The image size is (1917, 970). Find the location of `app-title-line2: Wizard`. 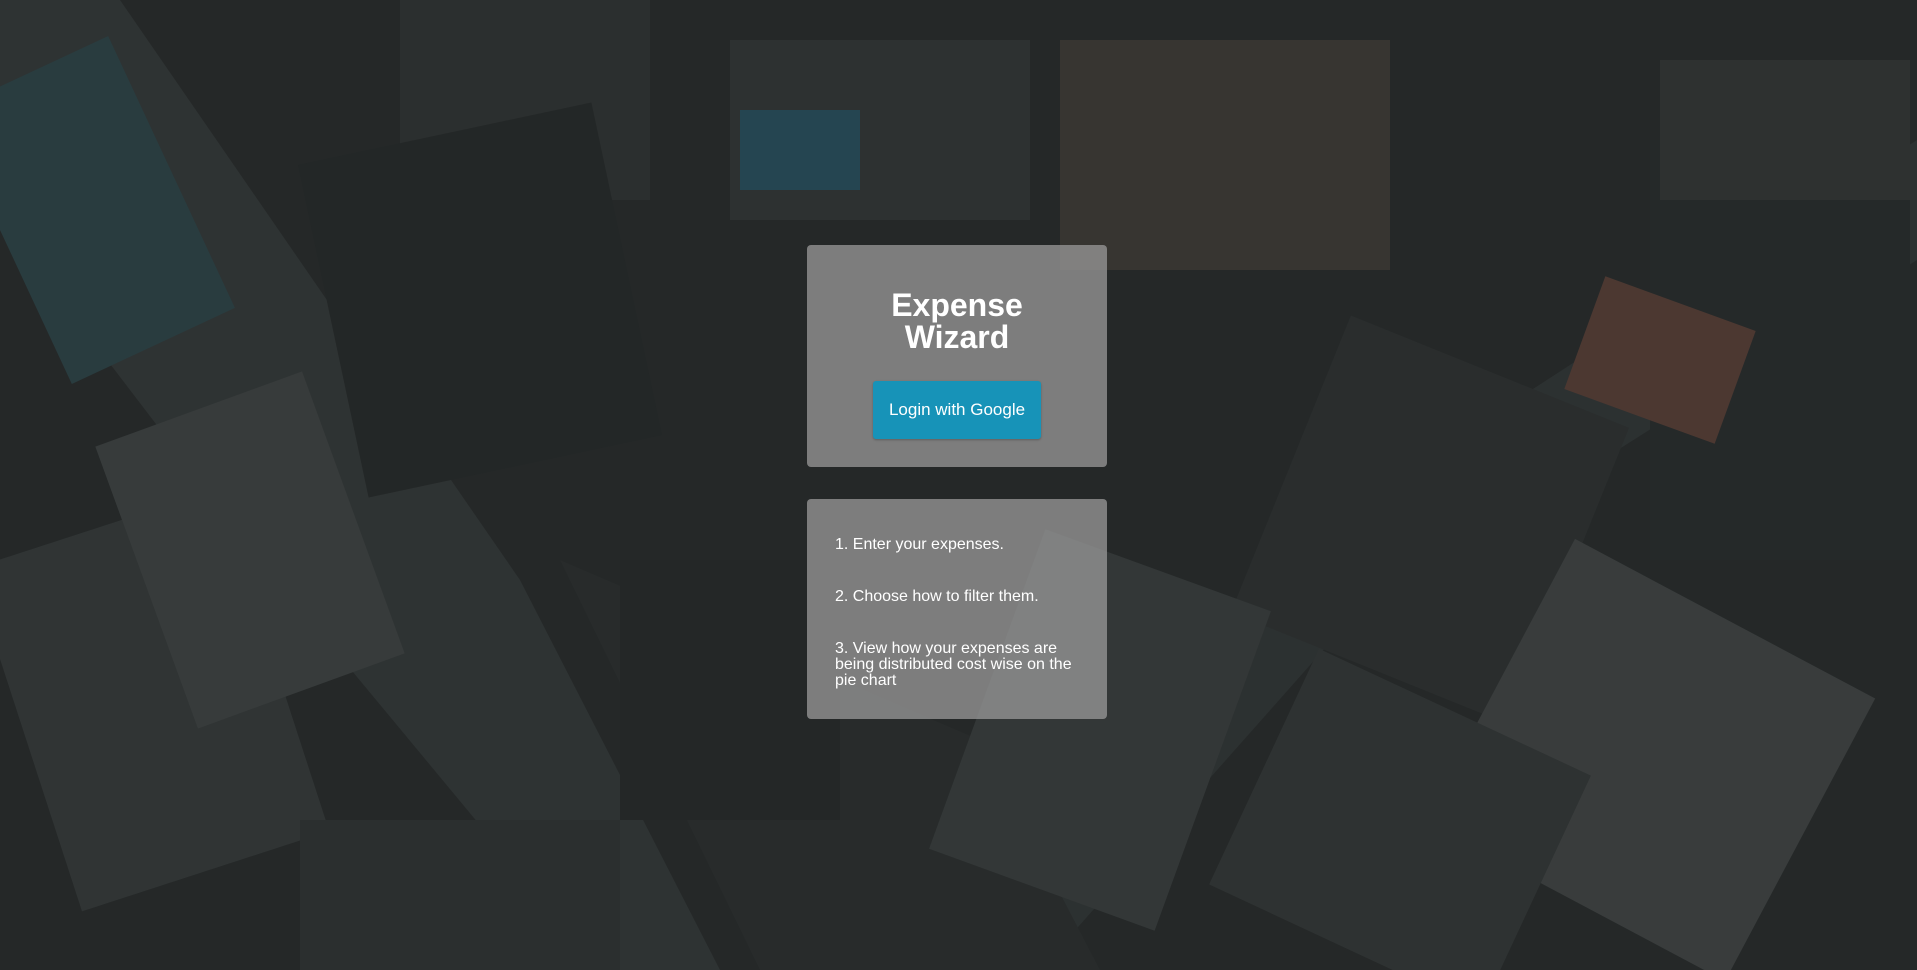

app-title-line2: Wizard is located at coordinates (957, 337).